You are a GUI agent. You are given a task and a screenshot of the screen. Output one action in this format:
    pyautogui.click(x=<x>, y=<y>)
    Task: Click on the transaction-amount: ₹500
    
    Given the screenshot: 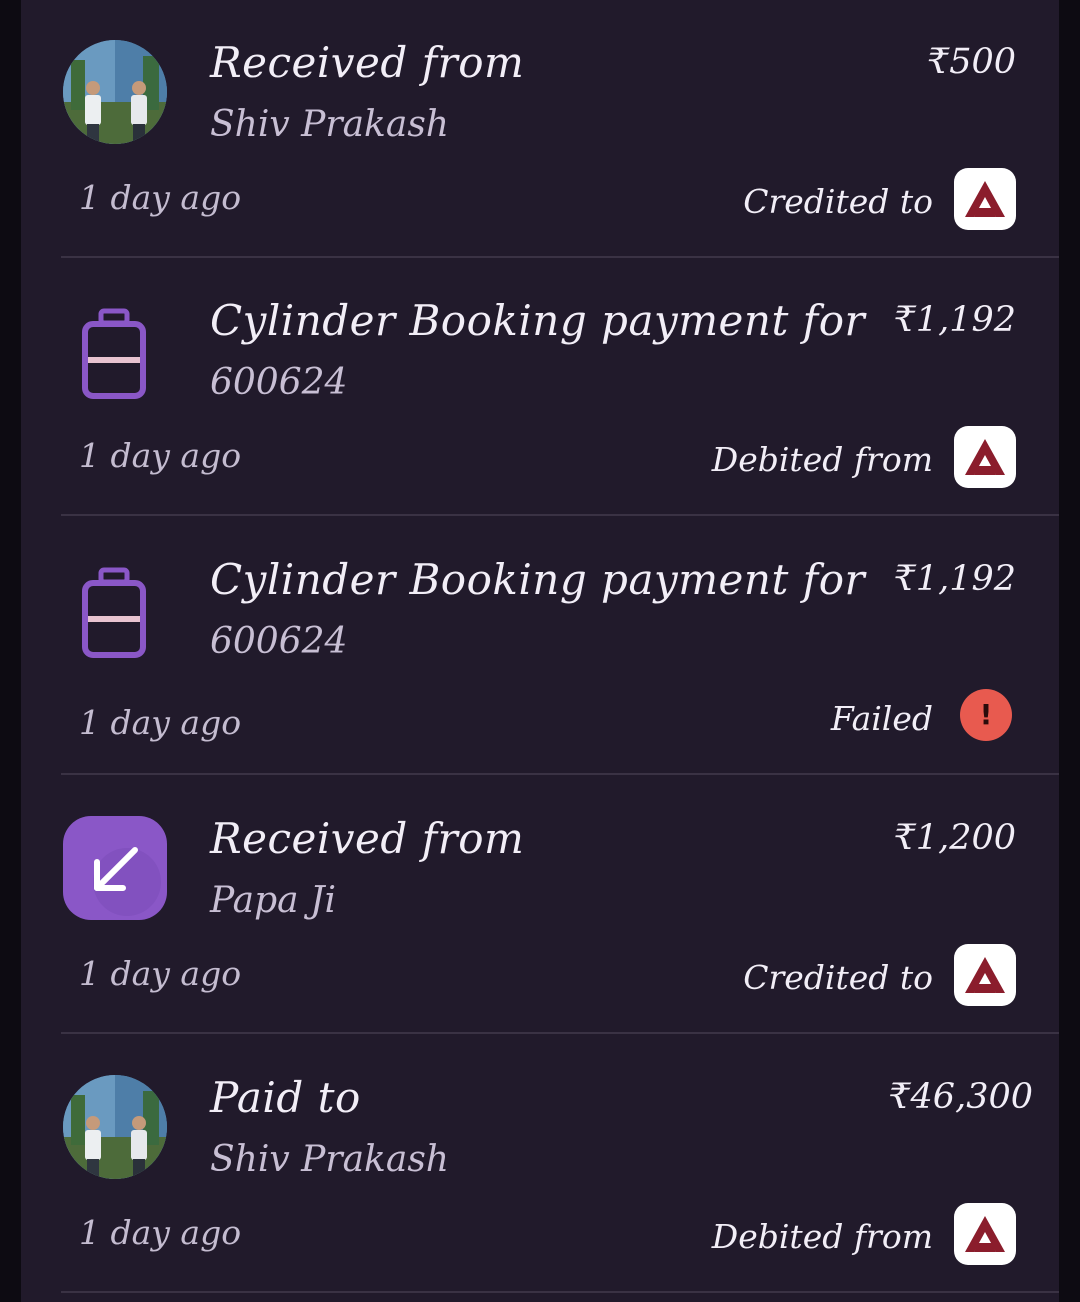 What is the action you would take?
    pyautogui.click(x=971, y=62)
    